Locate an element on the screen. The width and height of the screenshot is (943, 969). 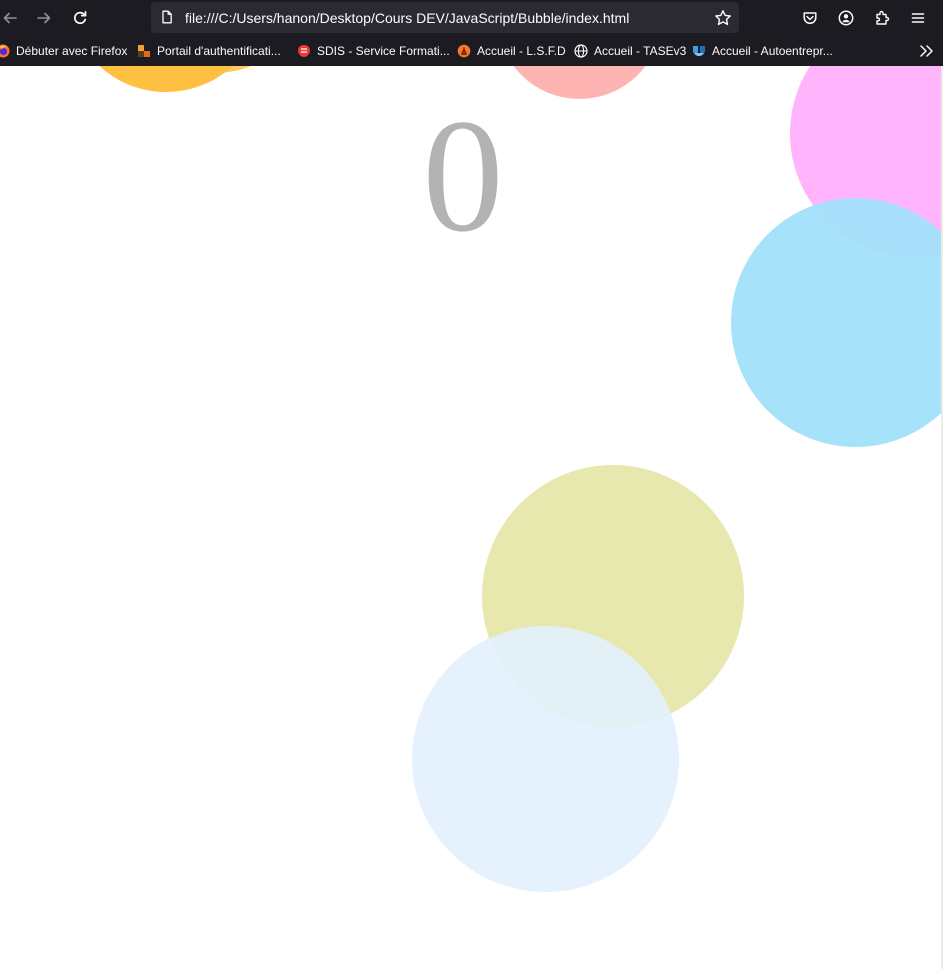
account-button is located at coordinates (846, 18).